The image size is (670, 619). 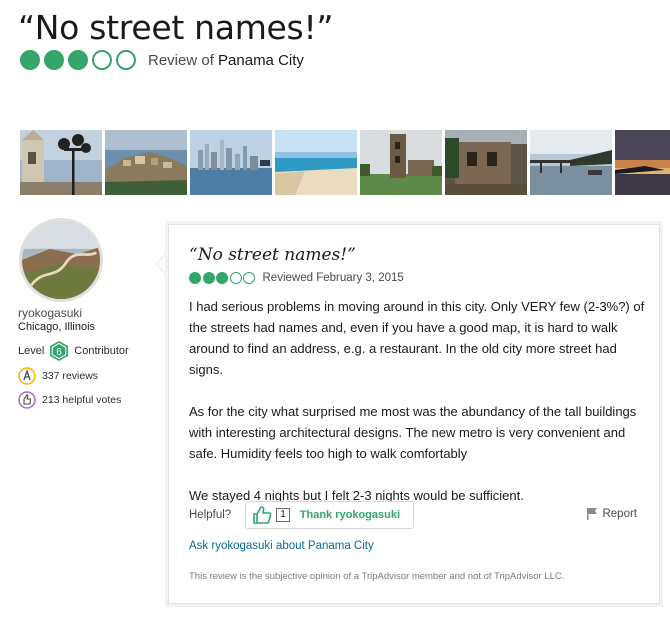 I want to click on review-of-city: Panama City, so click(x=261, y=60).